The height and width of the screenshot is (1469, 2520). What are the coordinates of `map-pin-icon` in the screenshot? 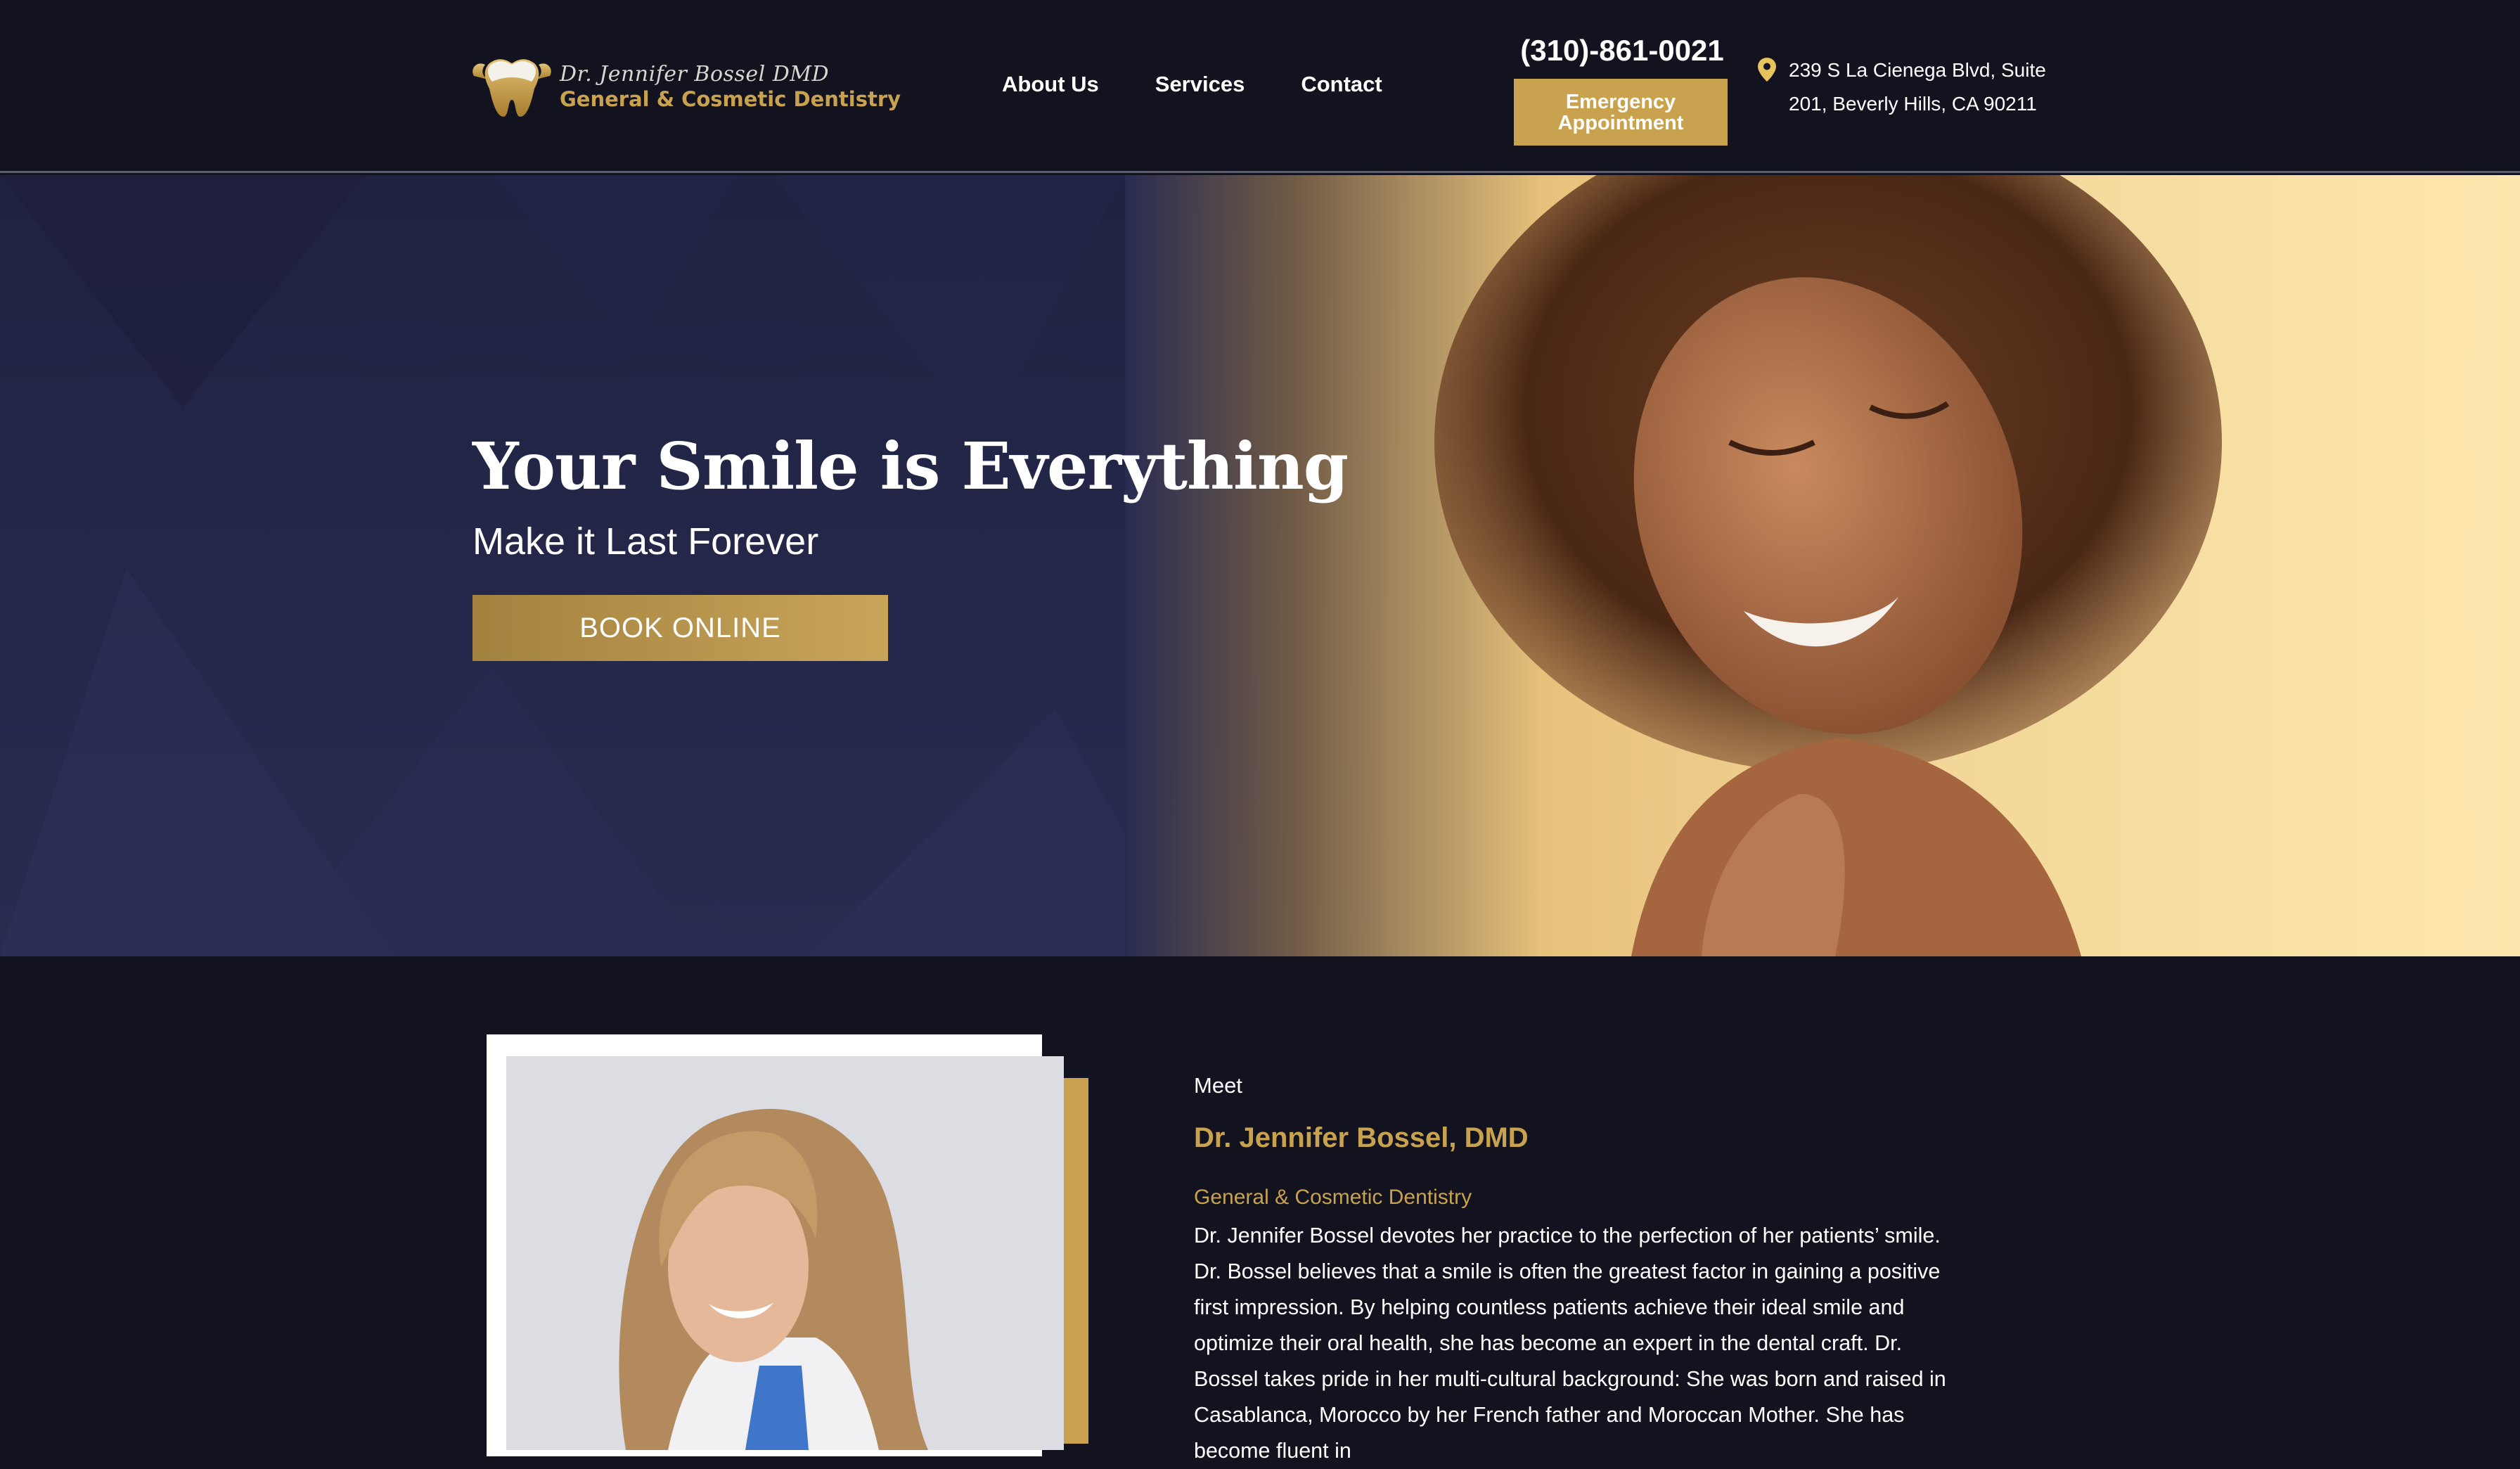 It's located at (1767, 70).